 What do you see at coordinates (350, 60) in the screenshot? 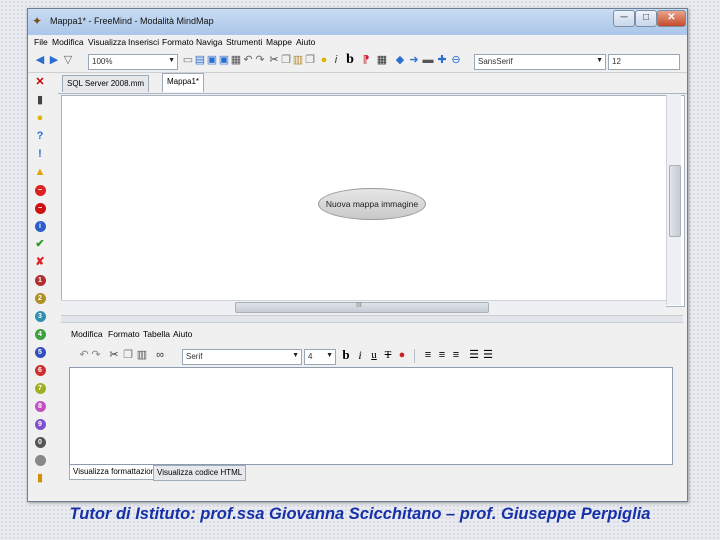
I see `bold-button: b` at bounding box center [350, 60].